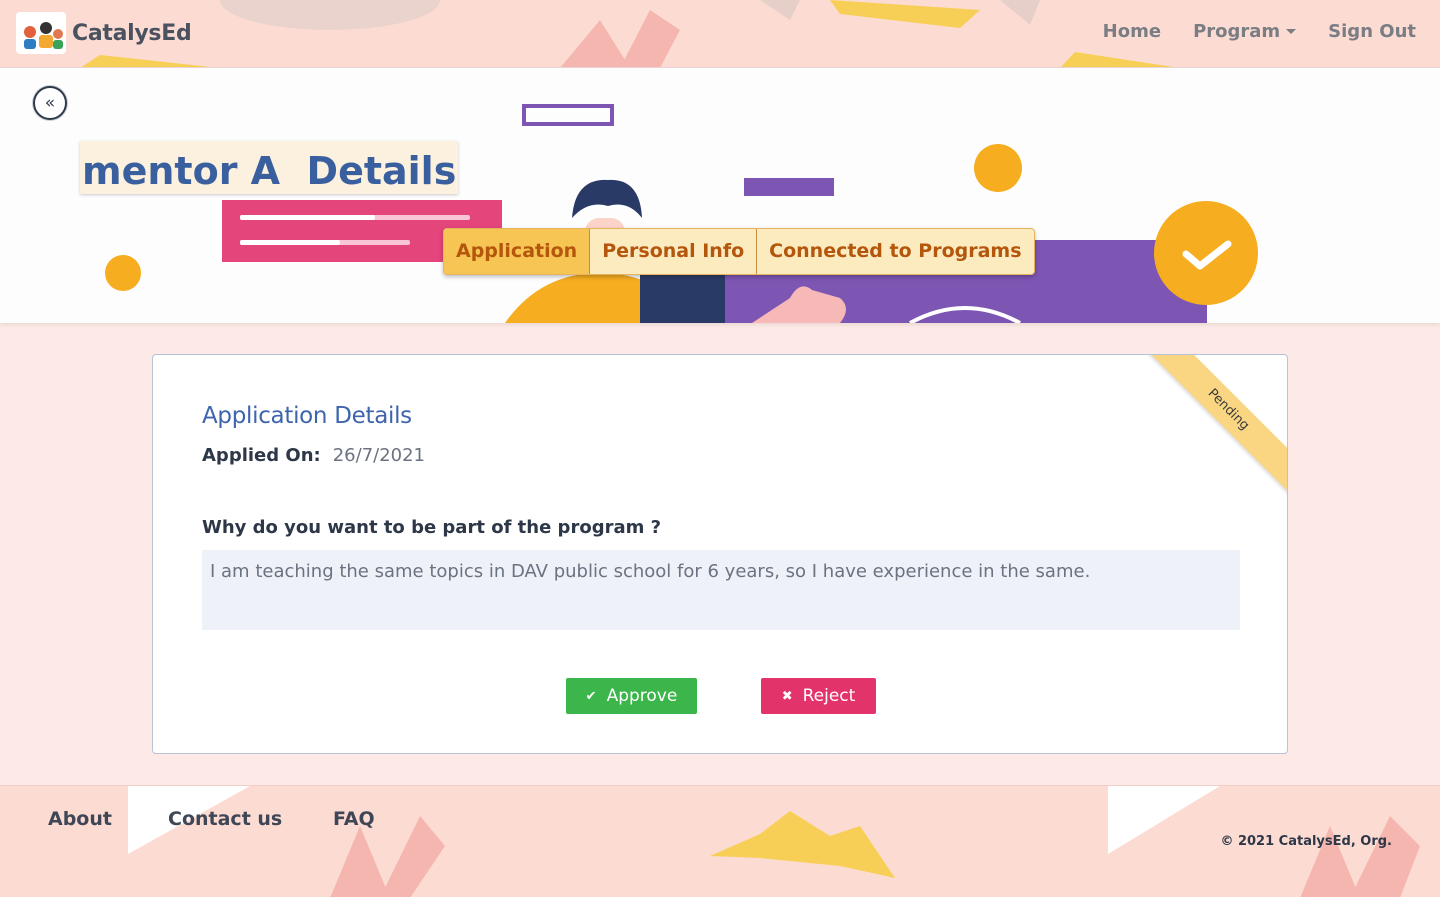  What do you see at coordinates (1372, 31) in the screenshot?
I see `nav-sign-out-link: Sign Out` at bounding box center [1372, 31].